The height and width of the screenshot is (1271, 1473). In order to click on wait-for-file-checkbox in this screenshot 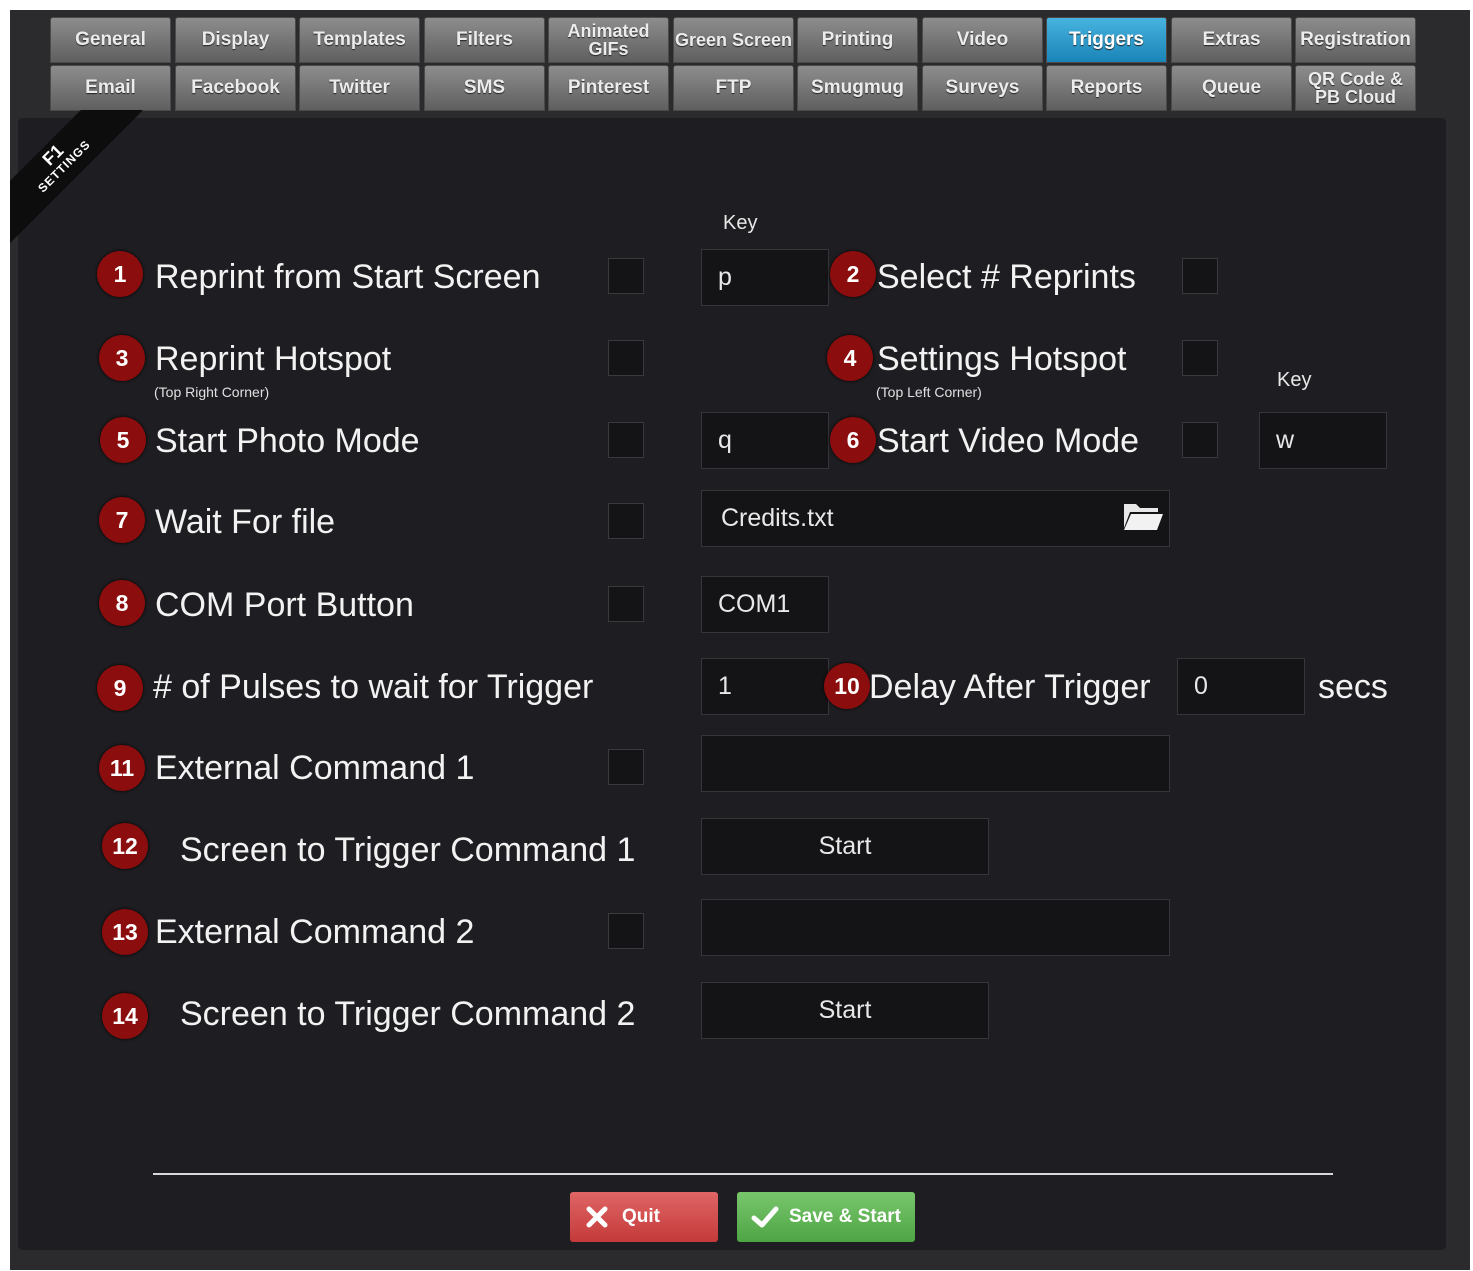, I will do `click(626, 521)`.